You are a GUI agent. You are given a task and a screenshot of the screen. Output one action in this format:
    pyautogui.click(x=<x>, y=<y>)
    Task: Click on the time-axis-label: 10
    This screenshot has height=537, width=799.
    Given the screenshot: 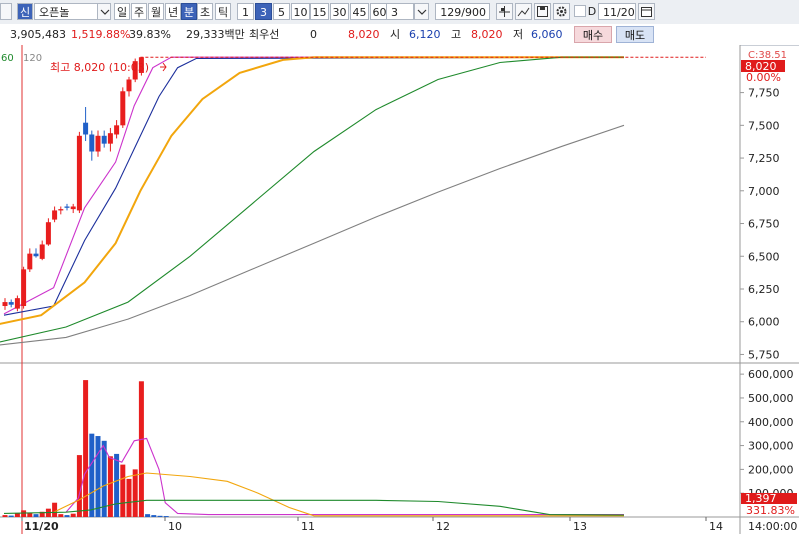 What is the action you would take?
    pyautogui.click(x=175, y=526)
    